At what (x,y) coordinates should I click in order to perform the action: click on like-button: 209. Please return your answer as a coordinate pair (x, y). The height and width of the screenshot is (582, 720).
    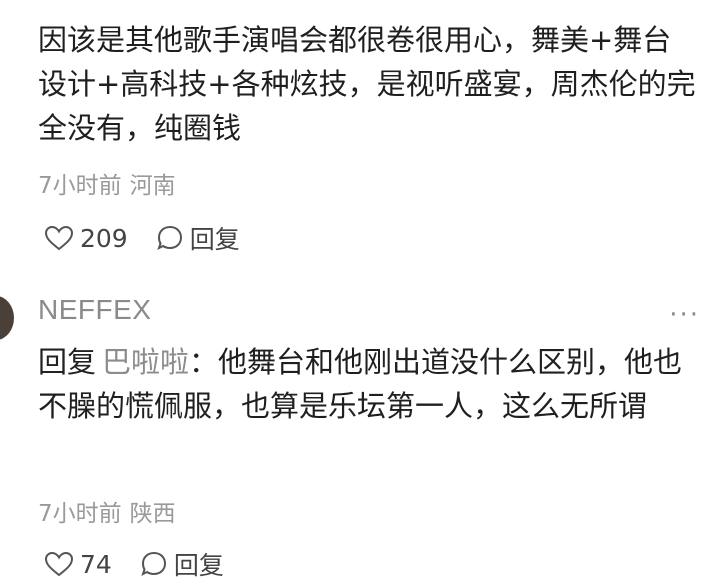
    Looking at the image, I should click on (86, 238).